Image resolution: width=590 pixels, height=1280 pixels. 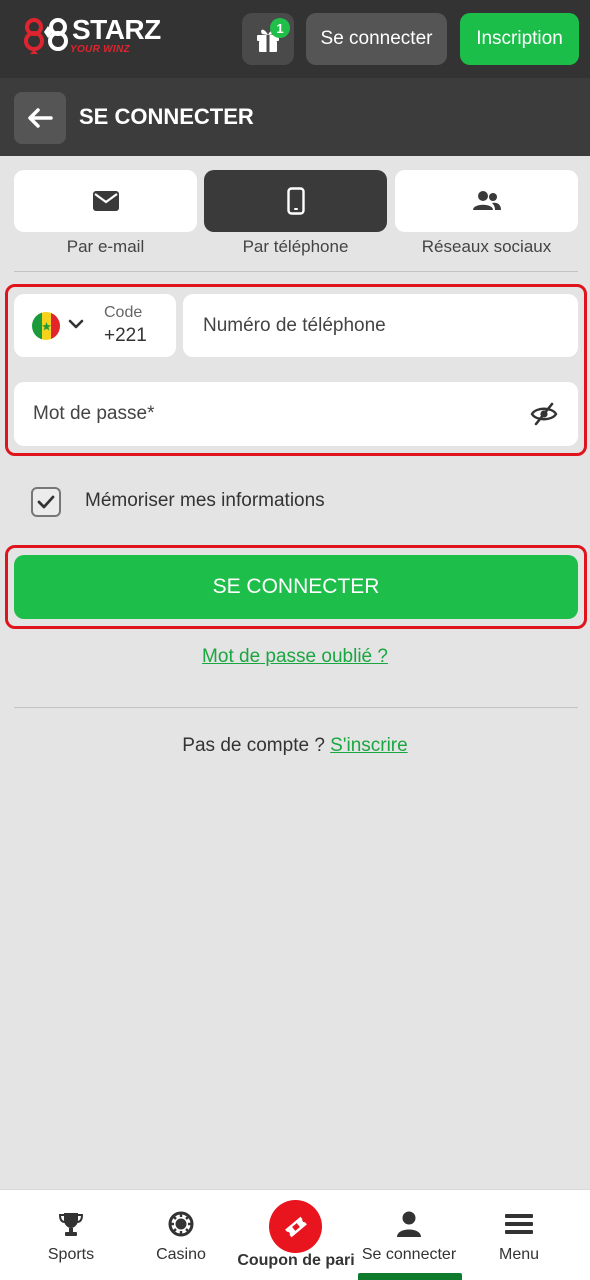 I want to click on tab-social-label: Réseaux sociaux, so click(x=486, y=246).